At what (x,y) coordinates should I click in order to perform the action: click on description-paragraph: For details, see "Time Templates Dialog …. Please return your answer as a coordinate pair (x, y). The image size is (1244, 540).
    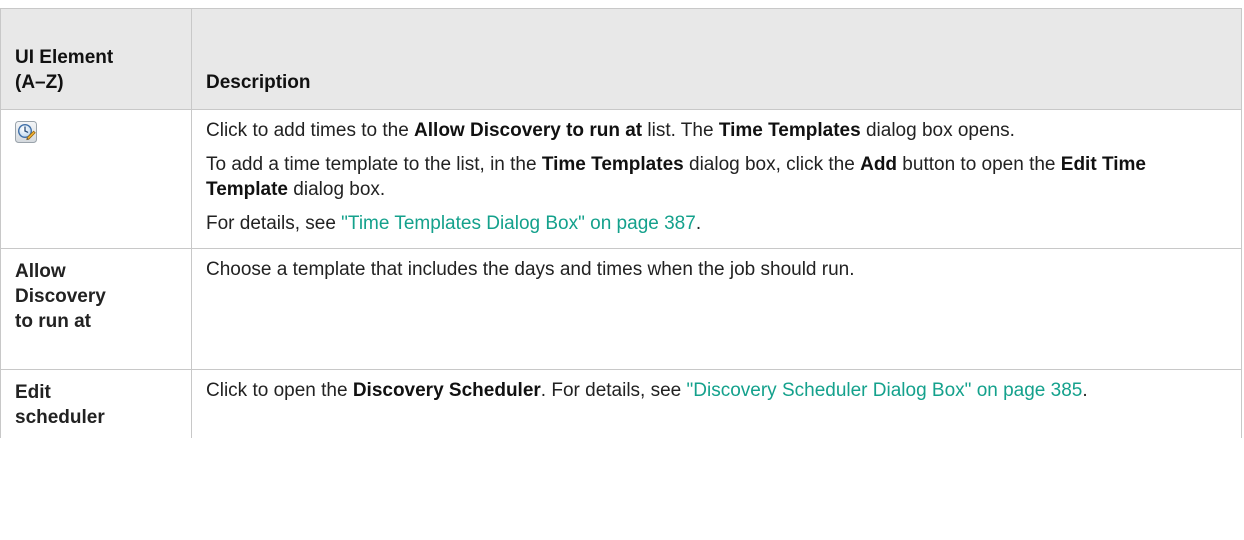
    Looking at the image, I should click on (454, 223).